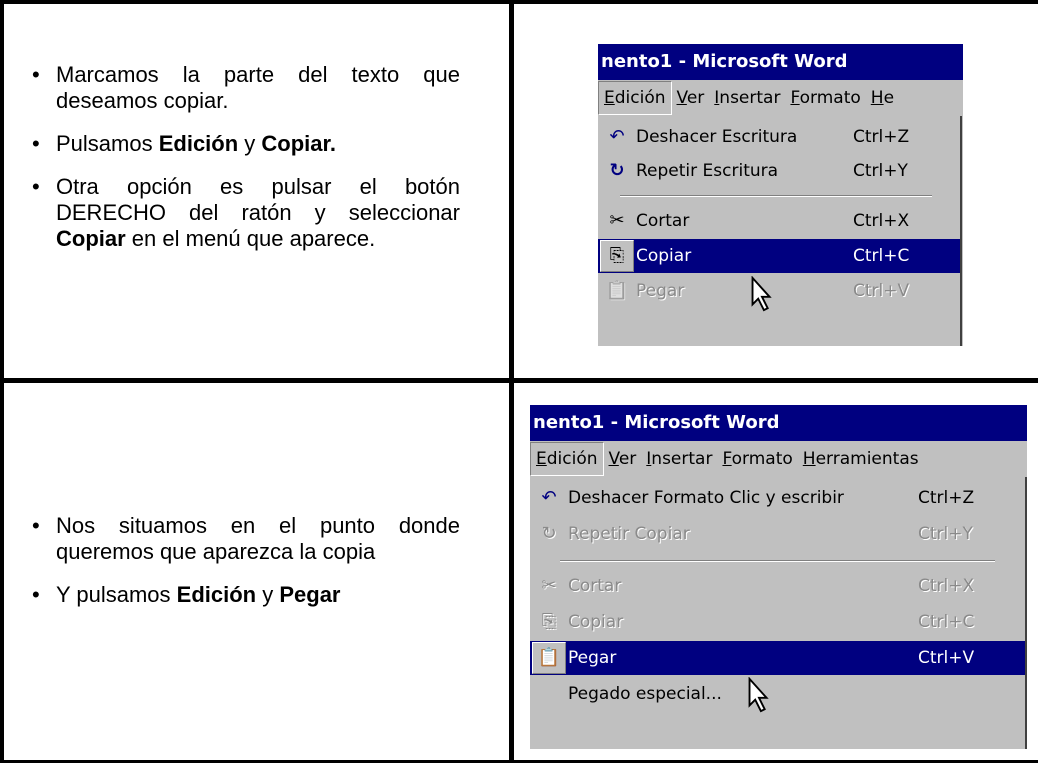 This screenshot has height=763, width=1038. What do you see at coordinates (779, 171) in the screenshot?
I see `menu-item-repetir: ↻ Repetir Escritura Ctrl+Y` at bounding box center [779, 171].